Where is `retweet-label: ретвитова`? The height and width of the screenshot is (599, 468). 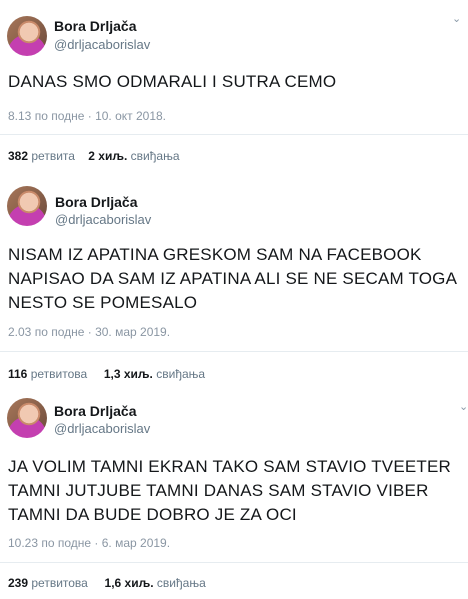 retweet-label: ретвитова is located at coordinates (59, 583).